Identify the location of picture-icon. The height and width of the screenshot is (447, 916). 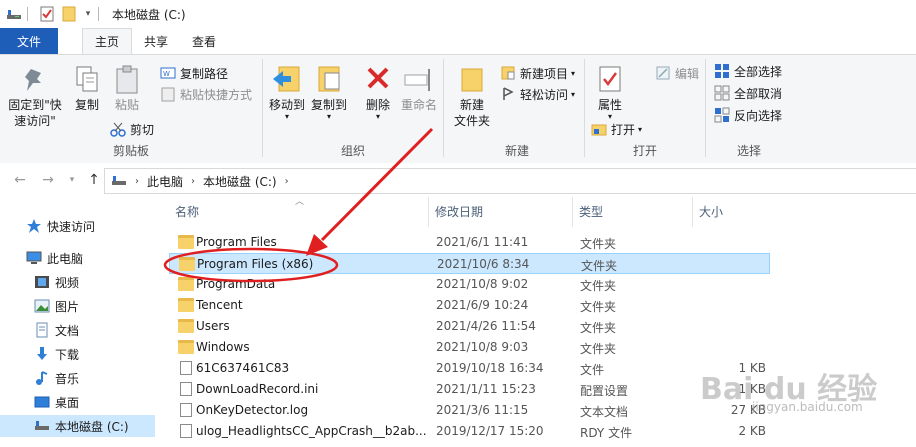
(42, 306).